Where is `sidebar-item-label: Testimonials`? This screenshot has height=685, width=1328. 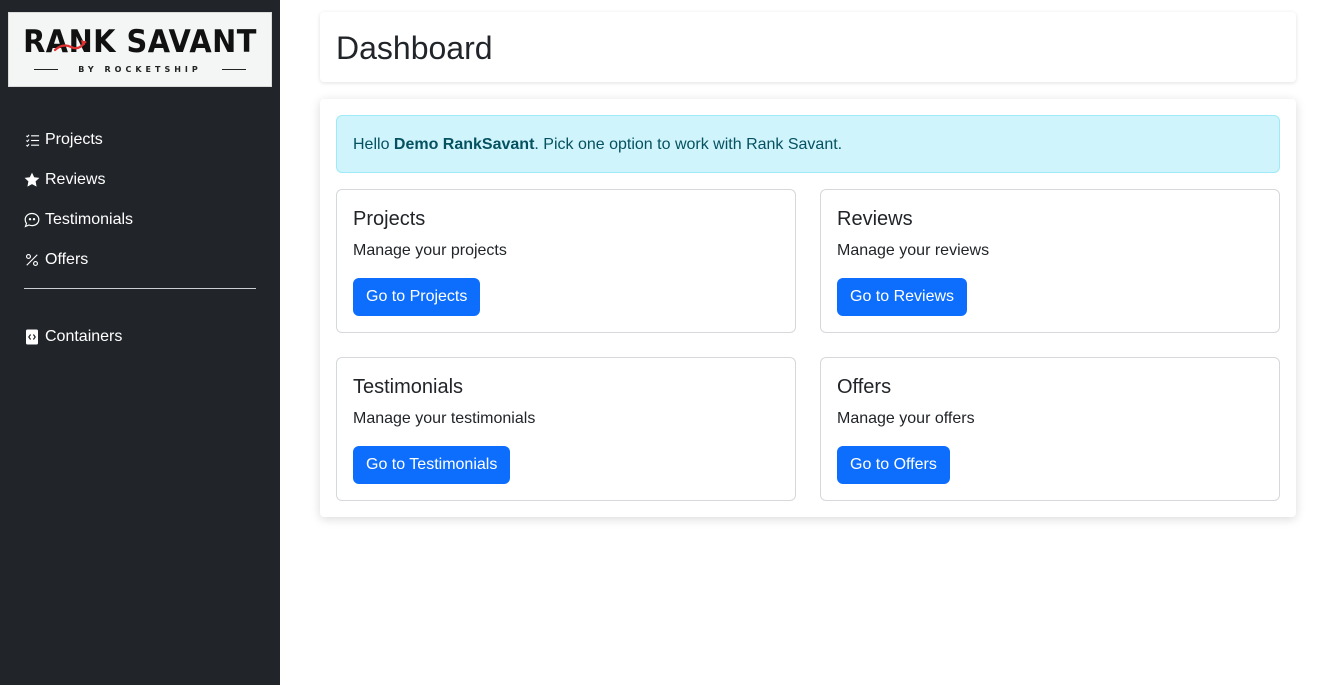 sidebar-item-label: Testimonials is located at coordinates (89, 219).